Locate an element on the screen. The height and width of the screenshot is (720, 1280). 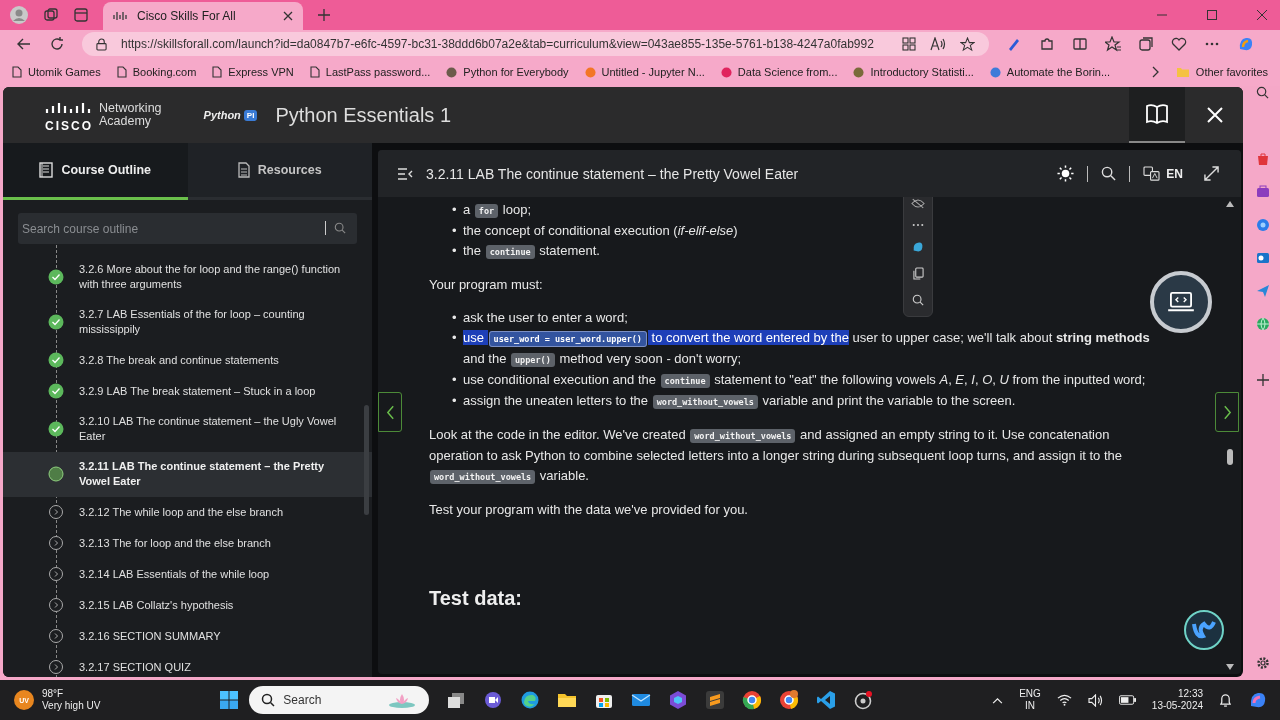
collections-icon is located at coordinates (1145, 44).